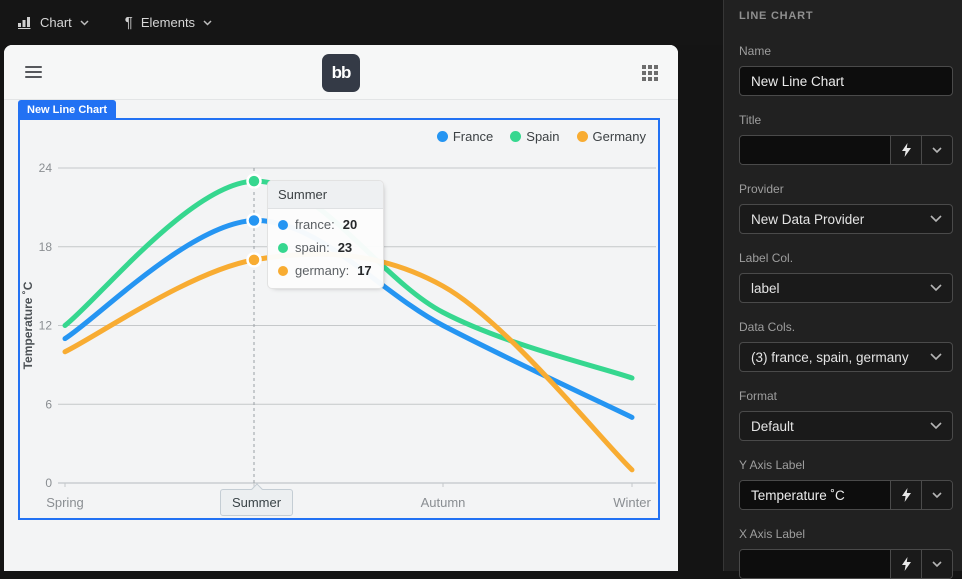 This screenshot has width=962, height=579. What do you see at coordinates (254, 220) in the screenshot?
I see `marker-france` at bounding box center [254, 220].